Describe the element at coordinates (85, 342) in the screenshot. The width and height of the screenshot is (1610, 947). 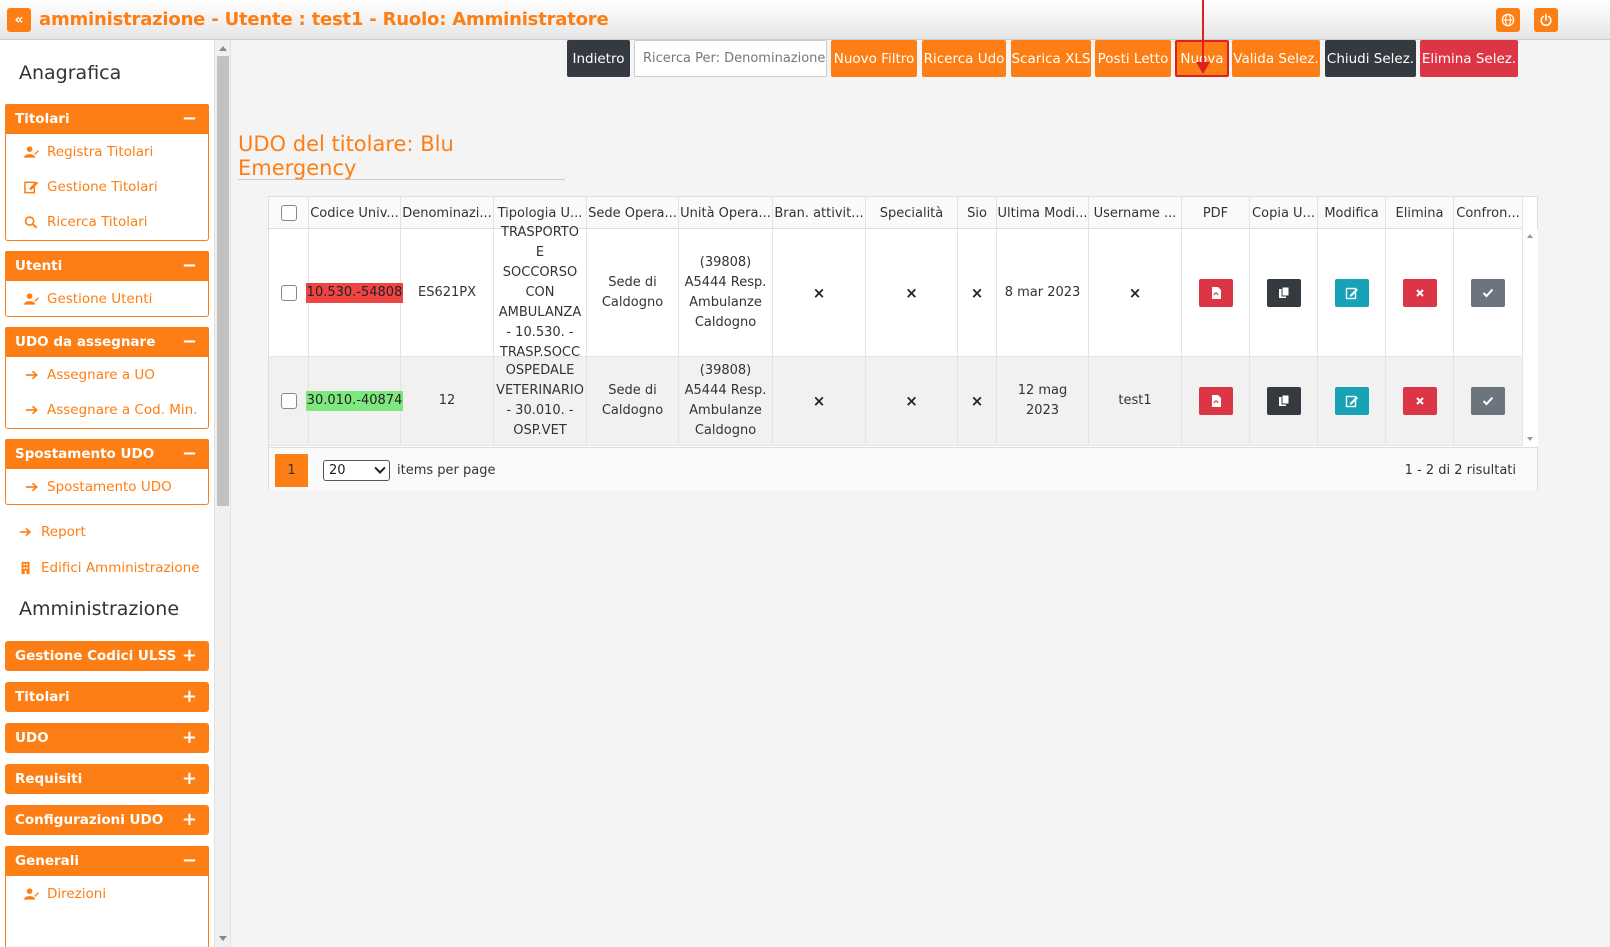
I see `panel-title: UDO da assegnare` at that location.